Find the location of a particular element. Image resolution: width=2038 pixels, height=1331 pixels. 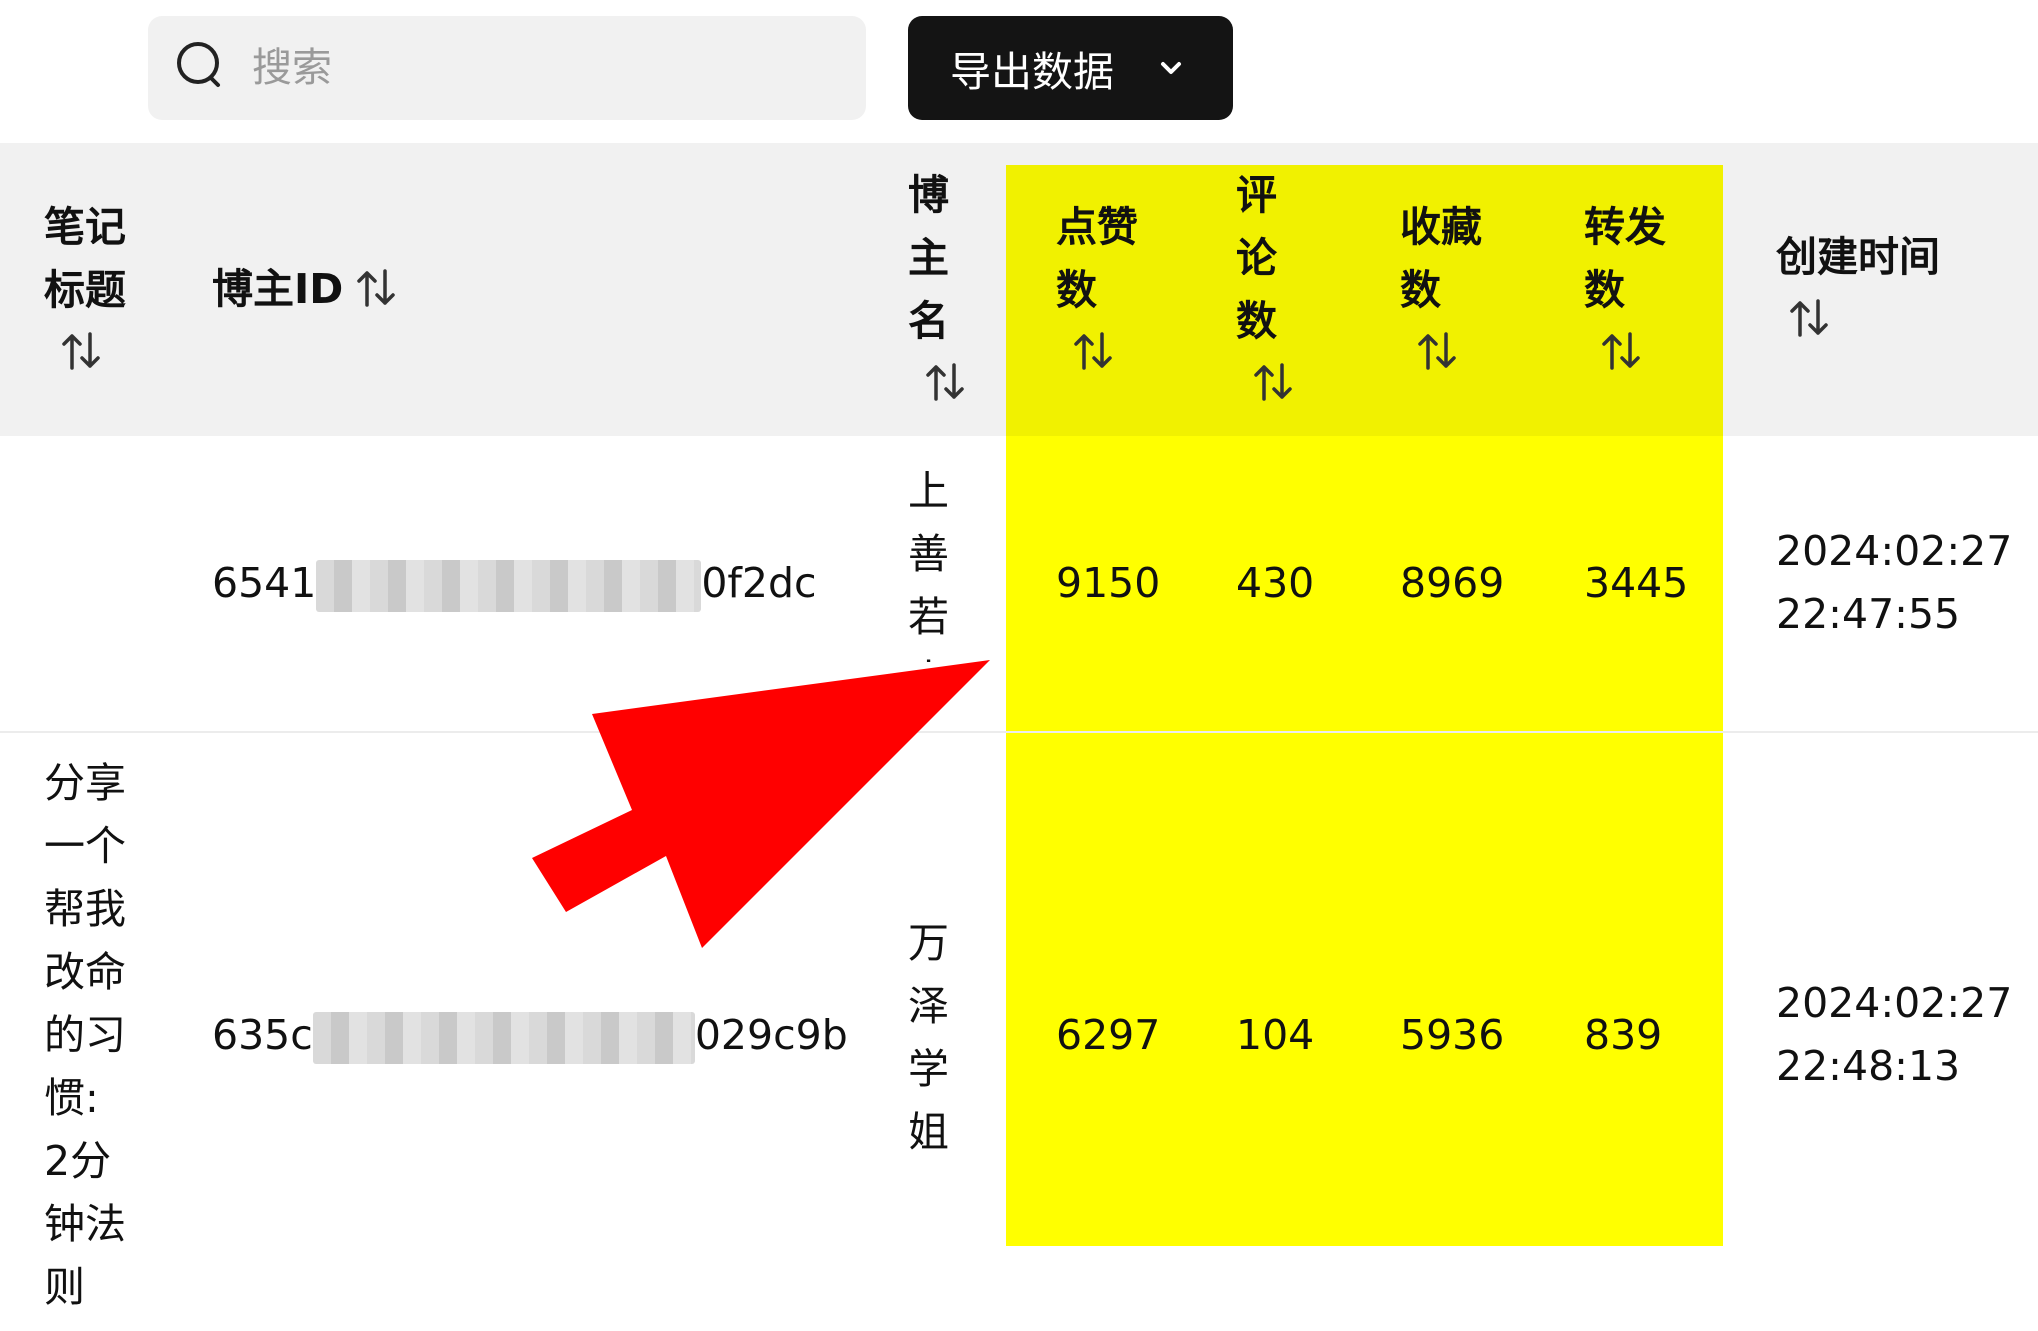

export-data-label: 导出数据 is located at coordinates (1032, 72).